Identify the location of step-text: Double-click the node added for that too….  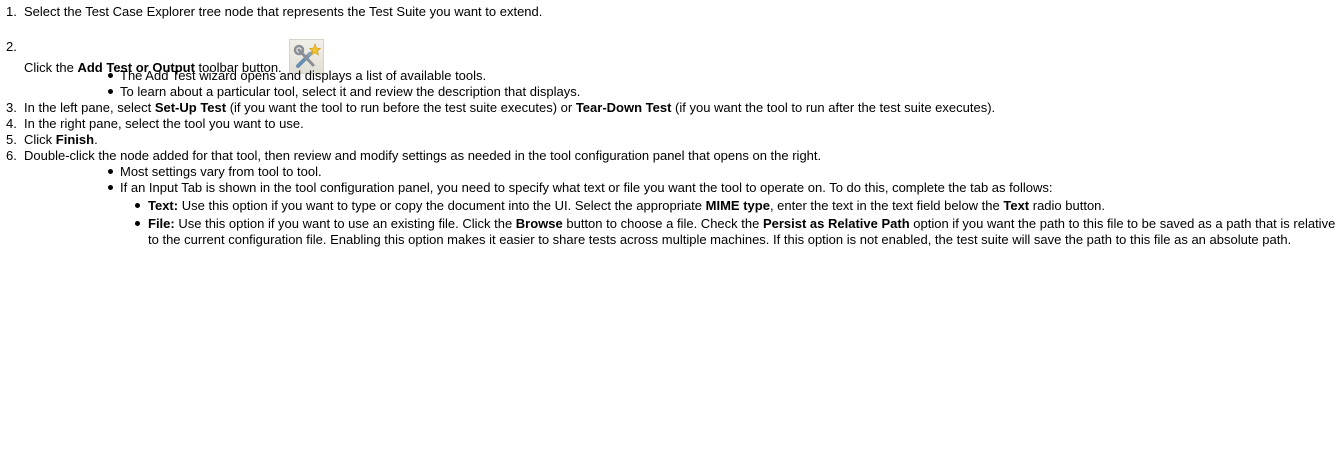
(423, 155).